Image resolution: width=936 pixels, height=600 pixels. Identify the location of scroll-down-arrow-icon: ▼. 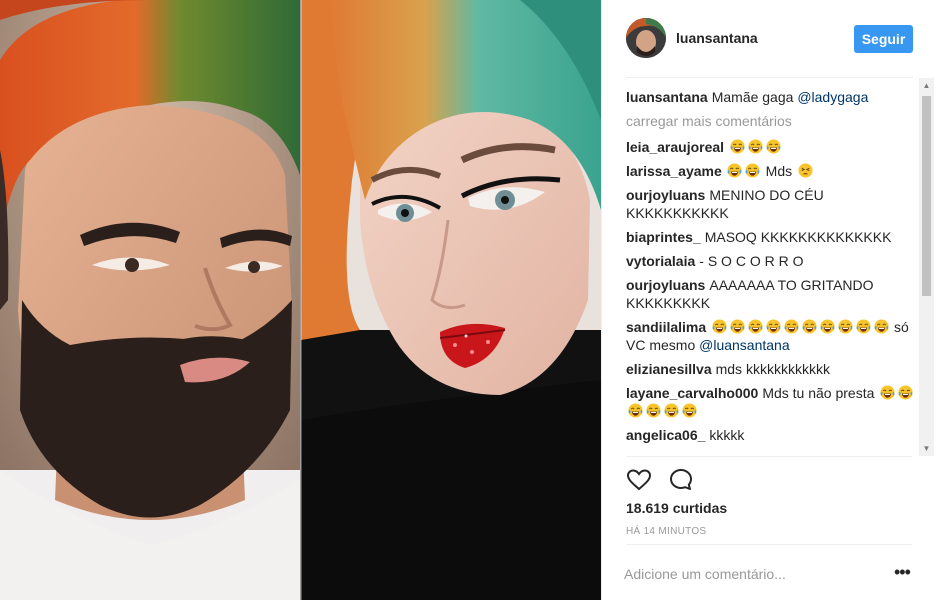
(926, 448).